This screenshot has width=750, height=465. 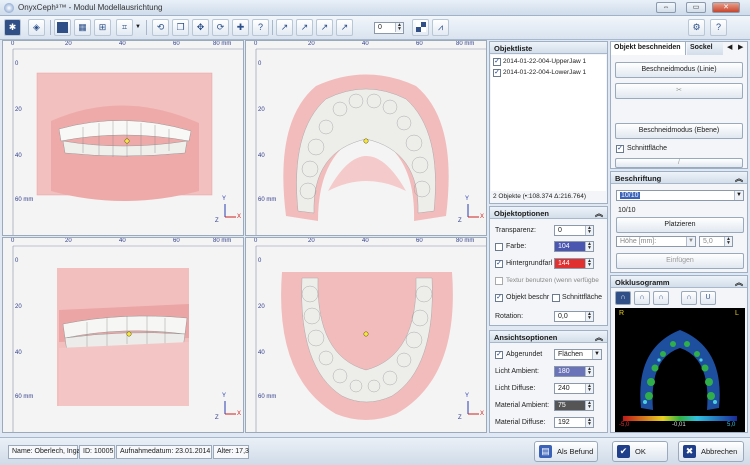 What do you see at coordinates (574, 371) in the screenshot?
I see `licht-ambient-input: 180 ▲ ▼` at bounding box center [574, 371].